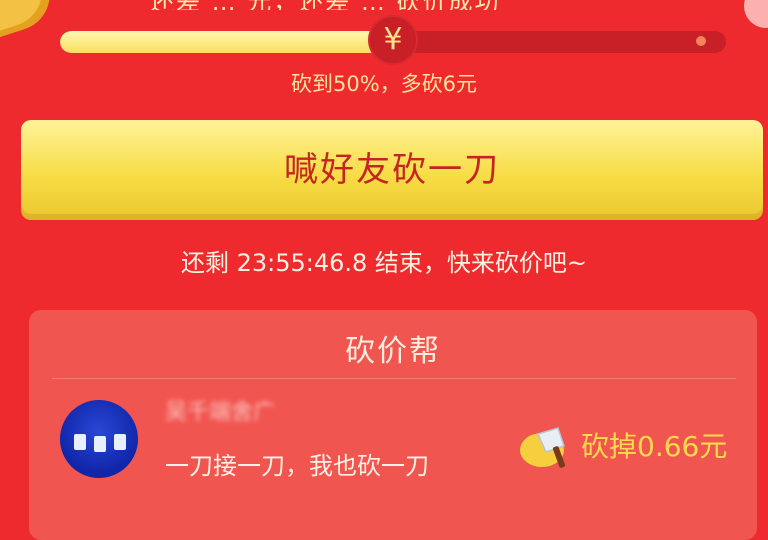 The image size is (768, 540). What do you see at coordinates (385, 5) in the screenshot?
I see `partial-header-text: 还差 … 元，还差 … 砍价成功` at bounding box center [385, 5].